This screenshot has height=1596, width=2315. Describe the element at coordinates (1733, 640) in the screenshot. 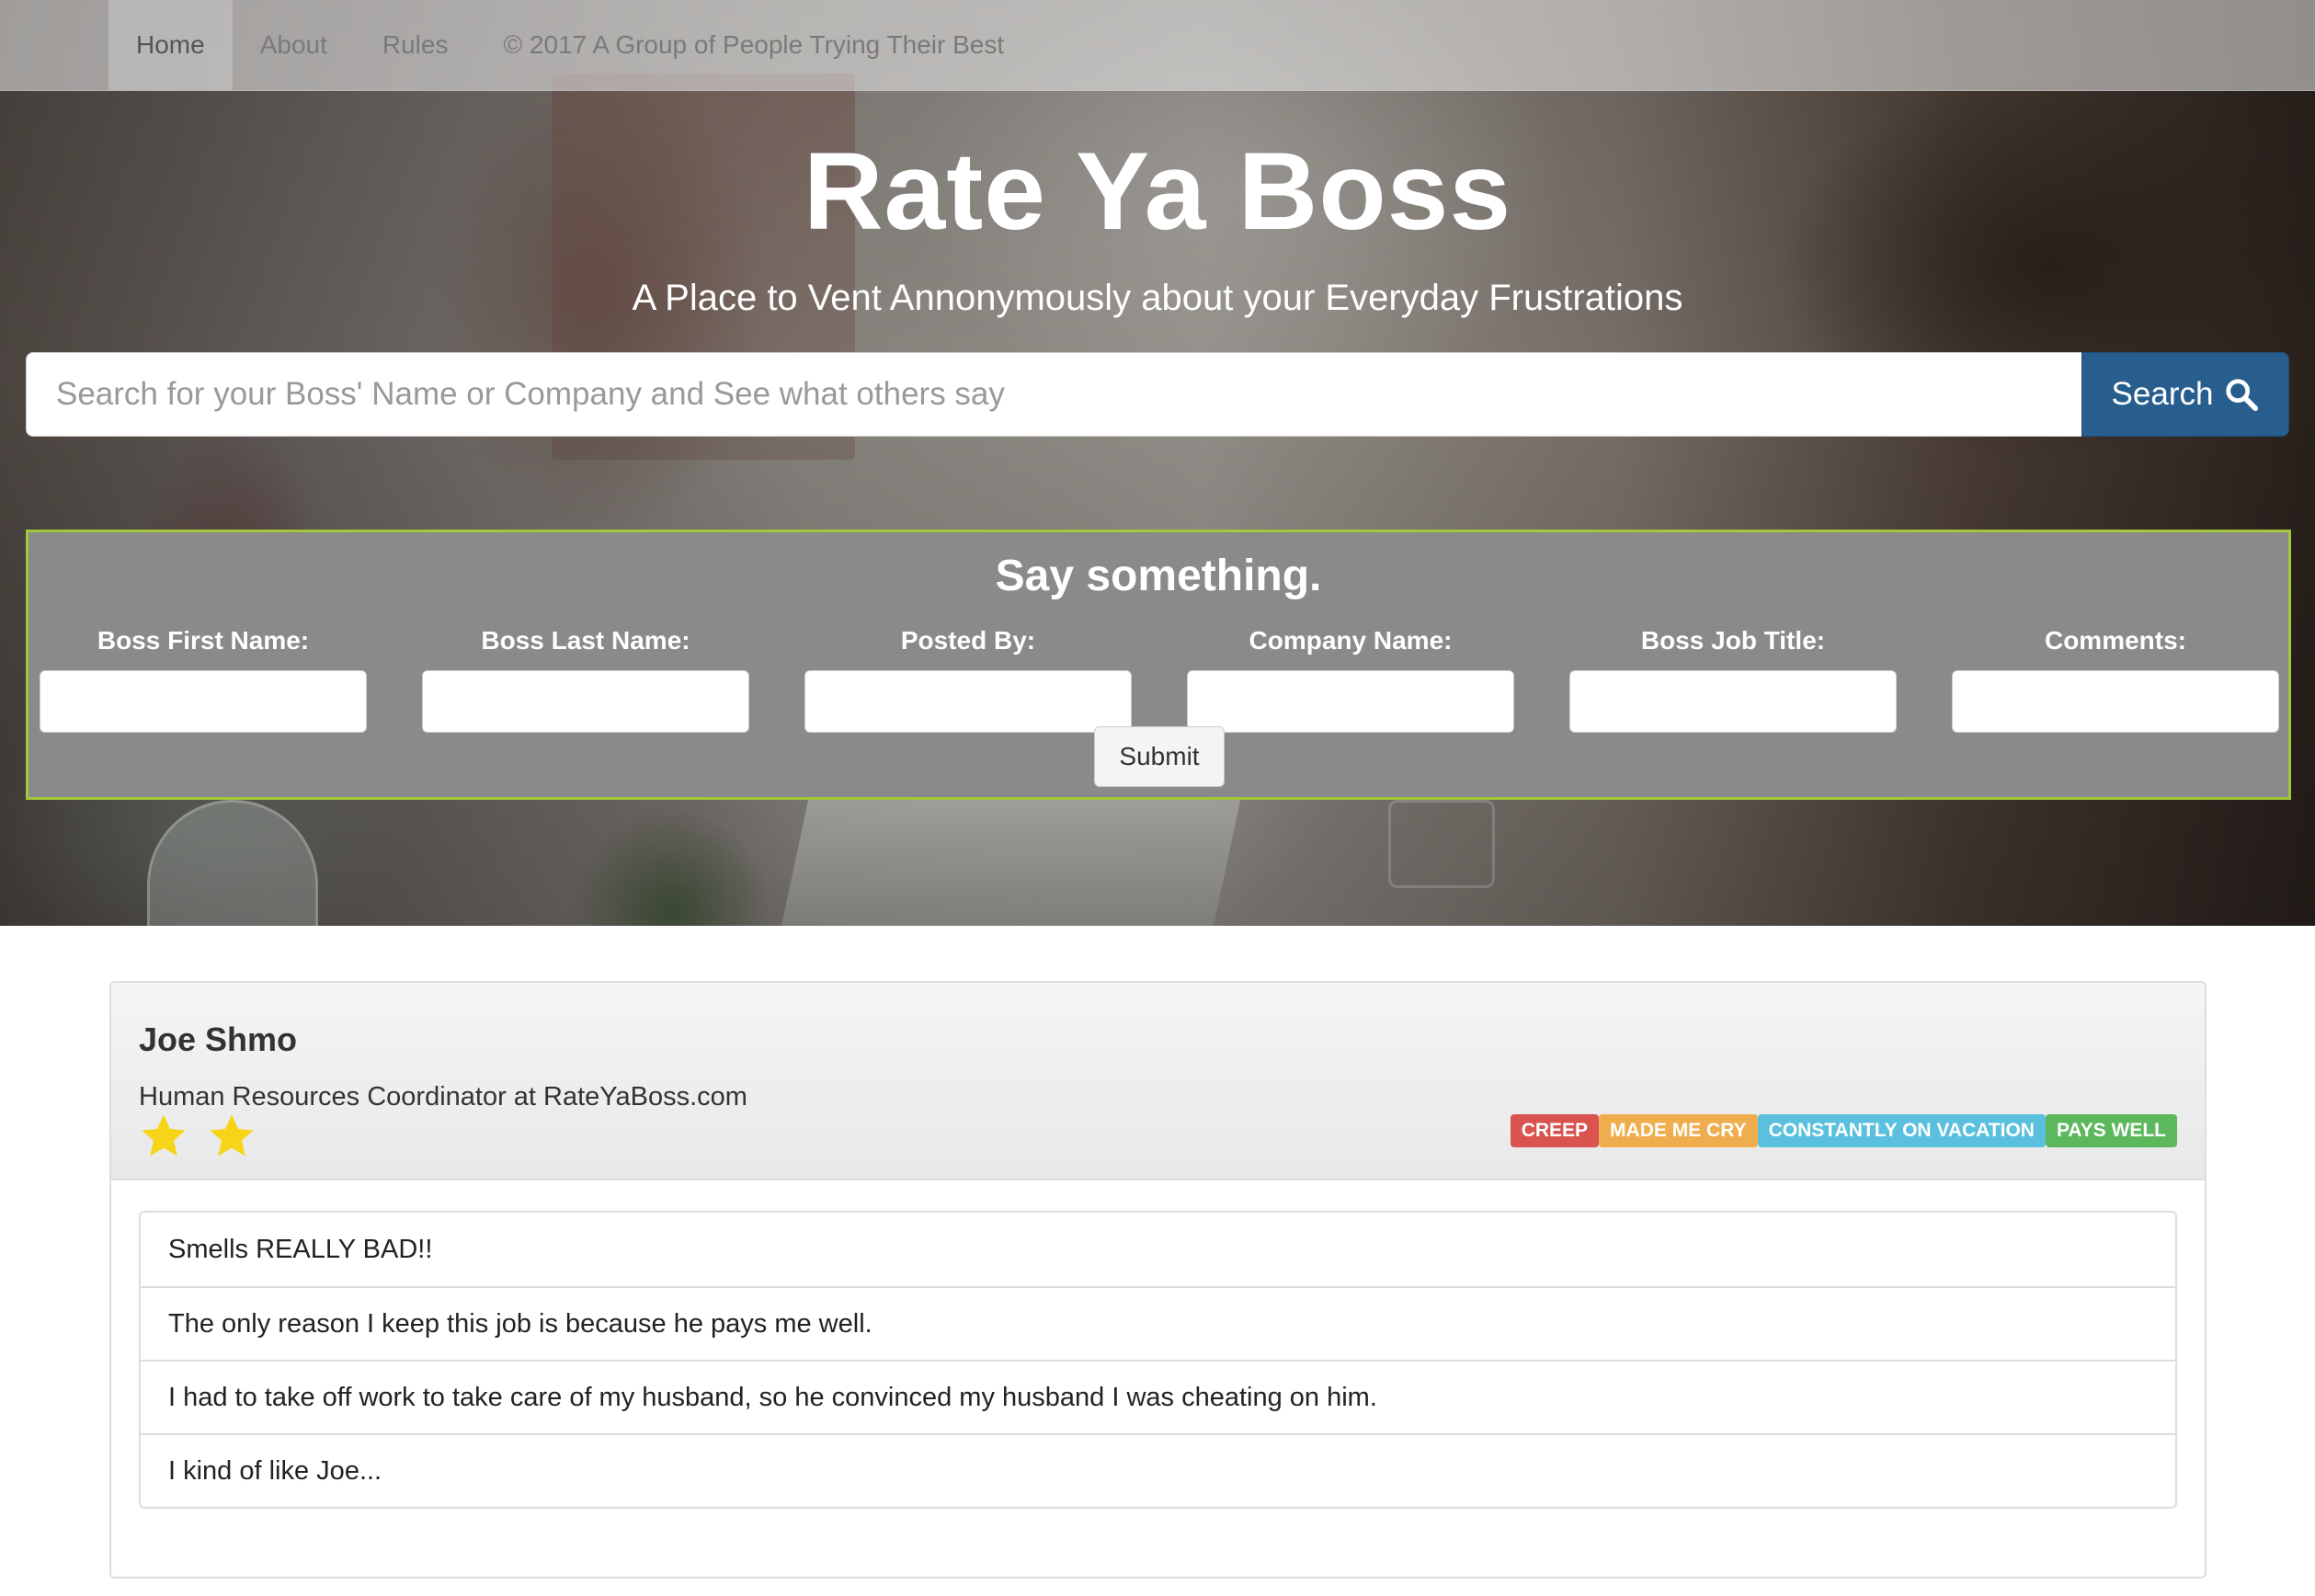

I see `boss-job-title-label: Boss Job Title:` at that location.